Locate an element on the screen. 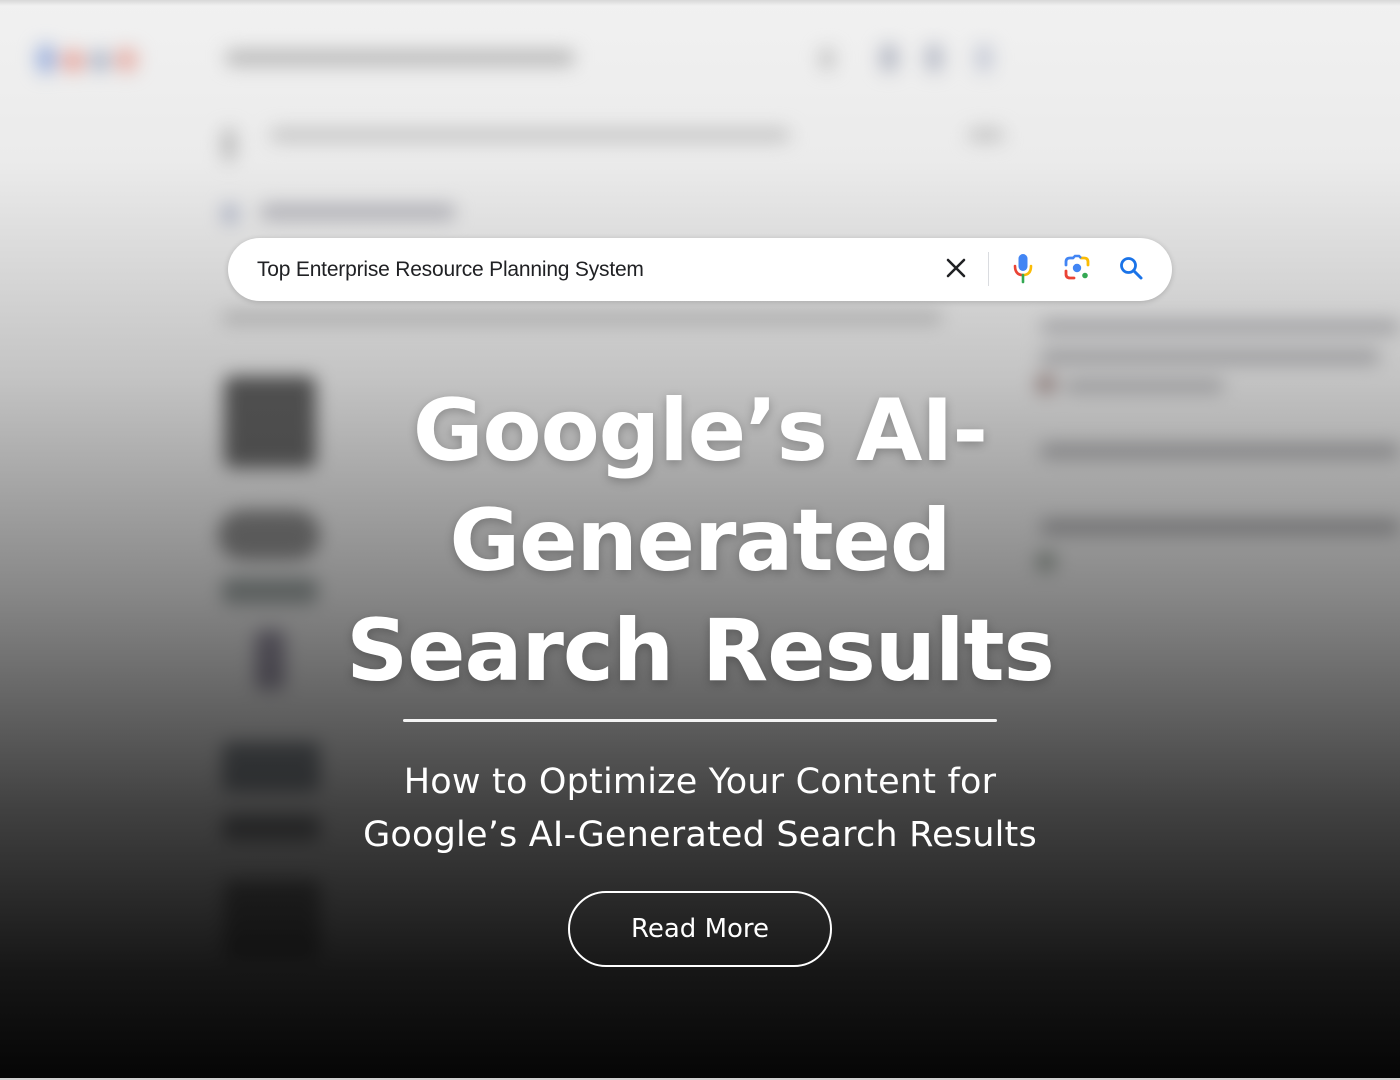 The width and height of the screenshot is (1400, 1080). hero-subtitle-line: Google’s AI-Generated Search Results is located at coordinates (700, 835).